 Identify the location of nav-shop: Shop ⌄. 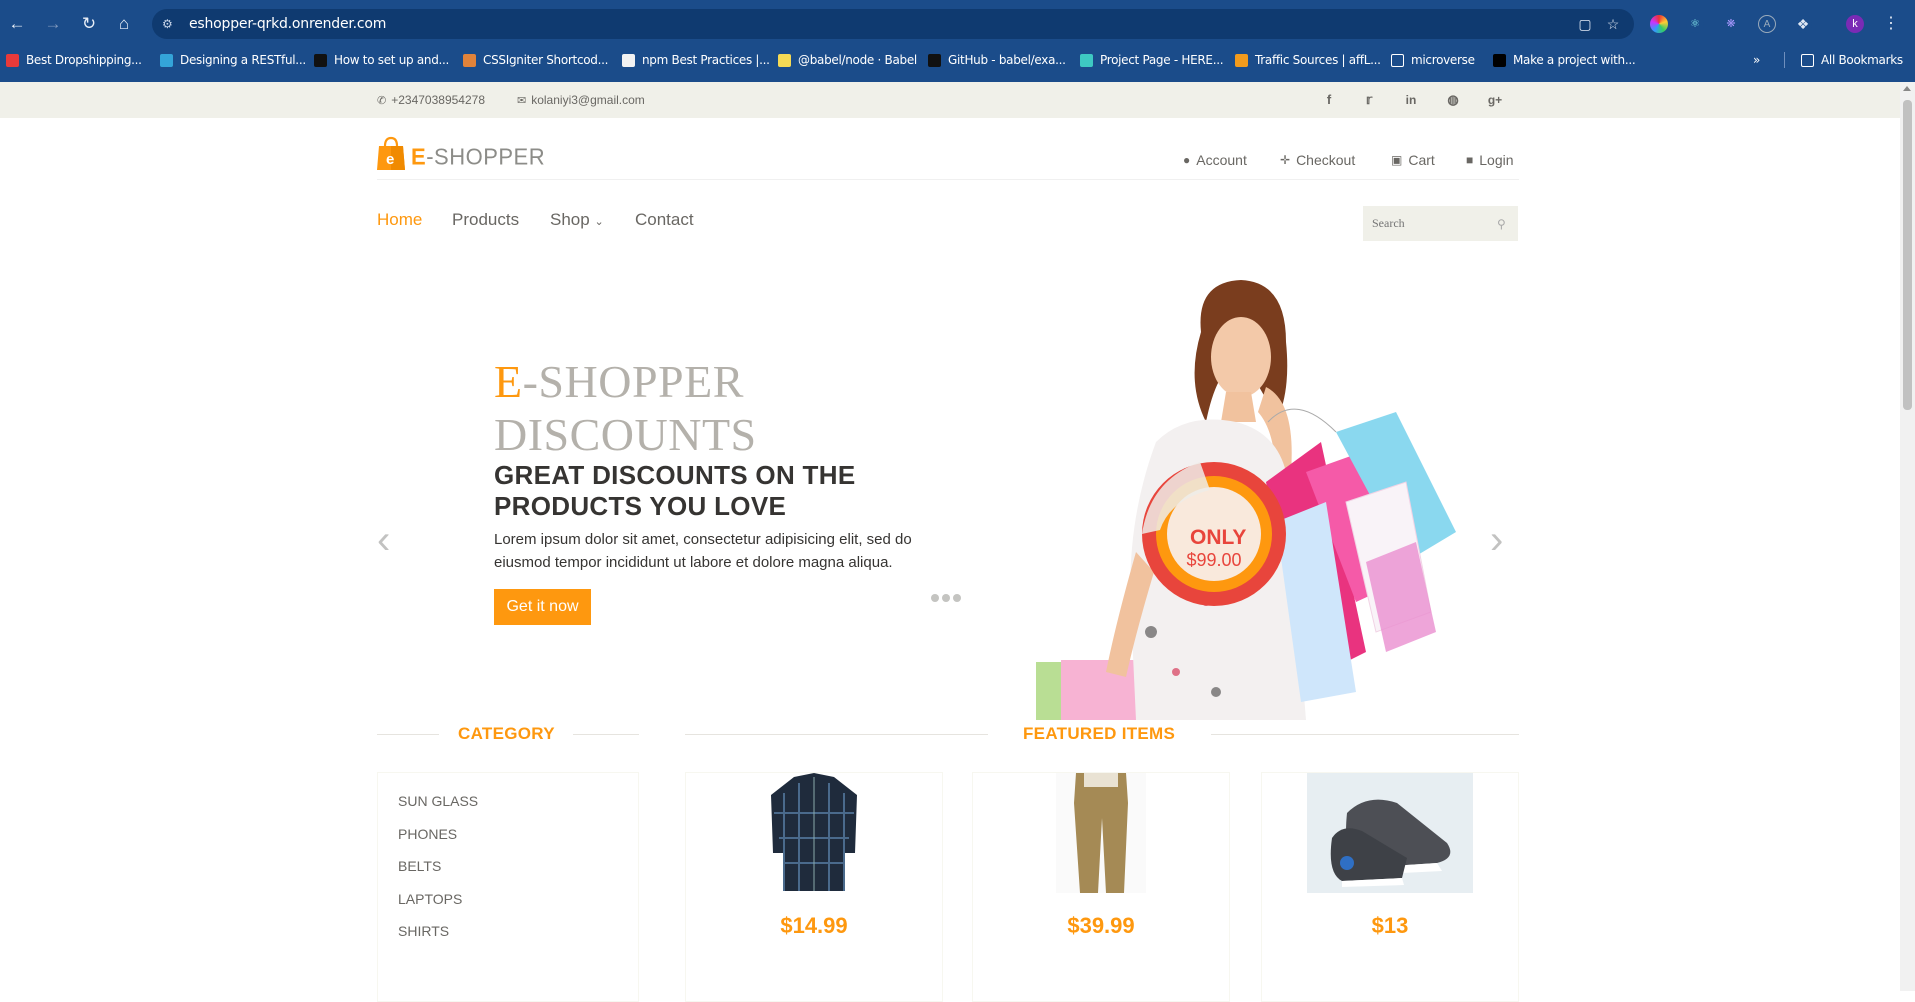
(577, 220).